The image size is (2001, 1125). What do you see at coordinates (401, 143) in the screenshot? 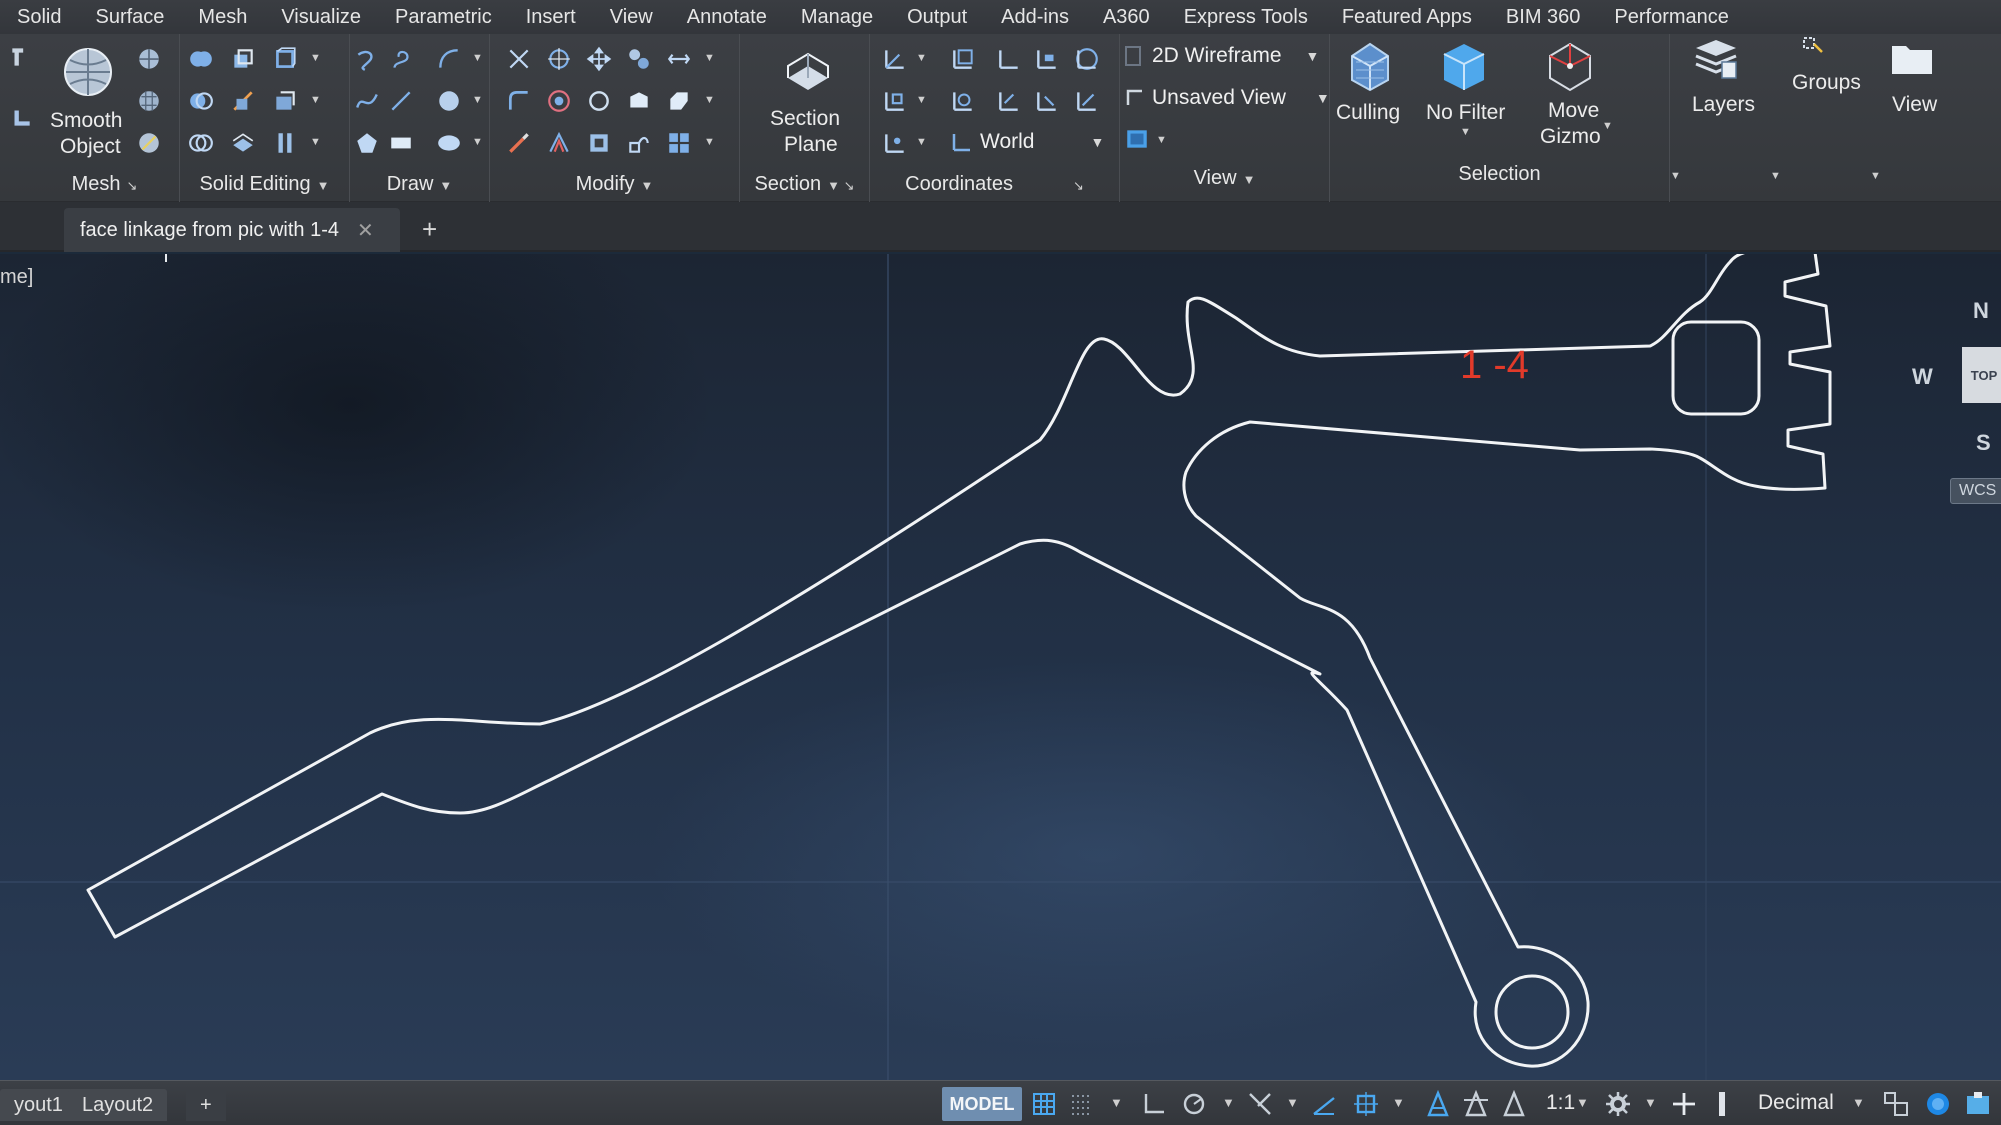
I see `rectangle-icon` at bounding box center [401, 143].